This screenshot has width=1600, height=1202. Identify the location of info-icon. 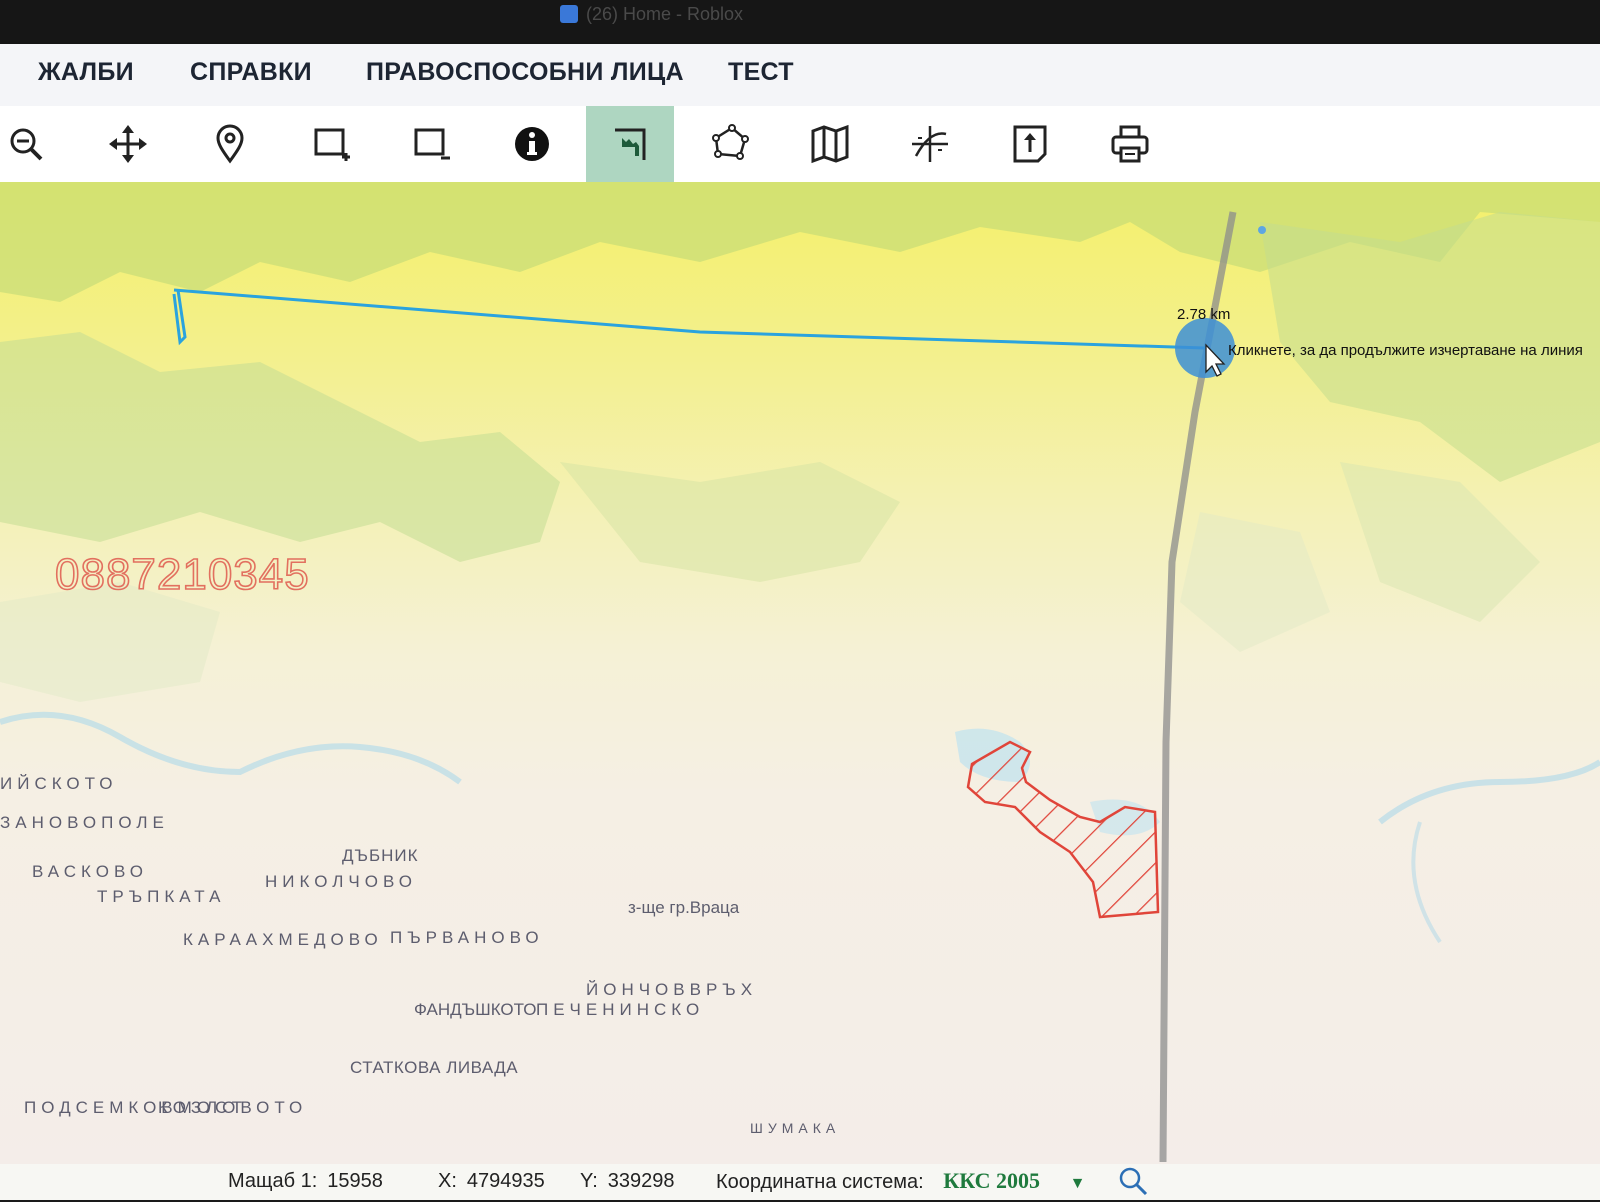
(532, 144).